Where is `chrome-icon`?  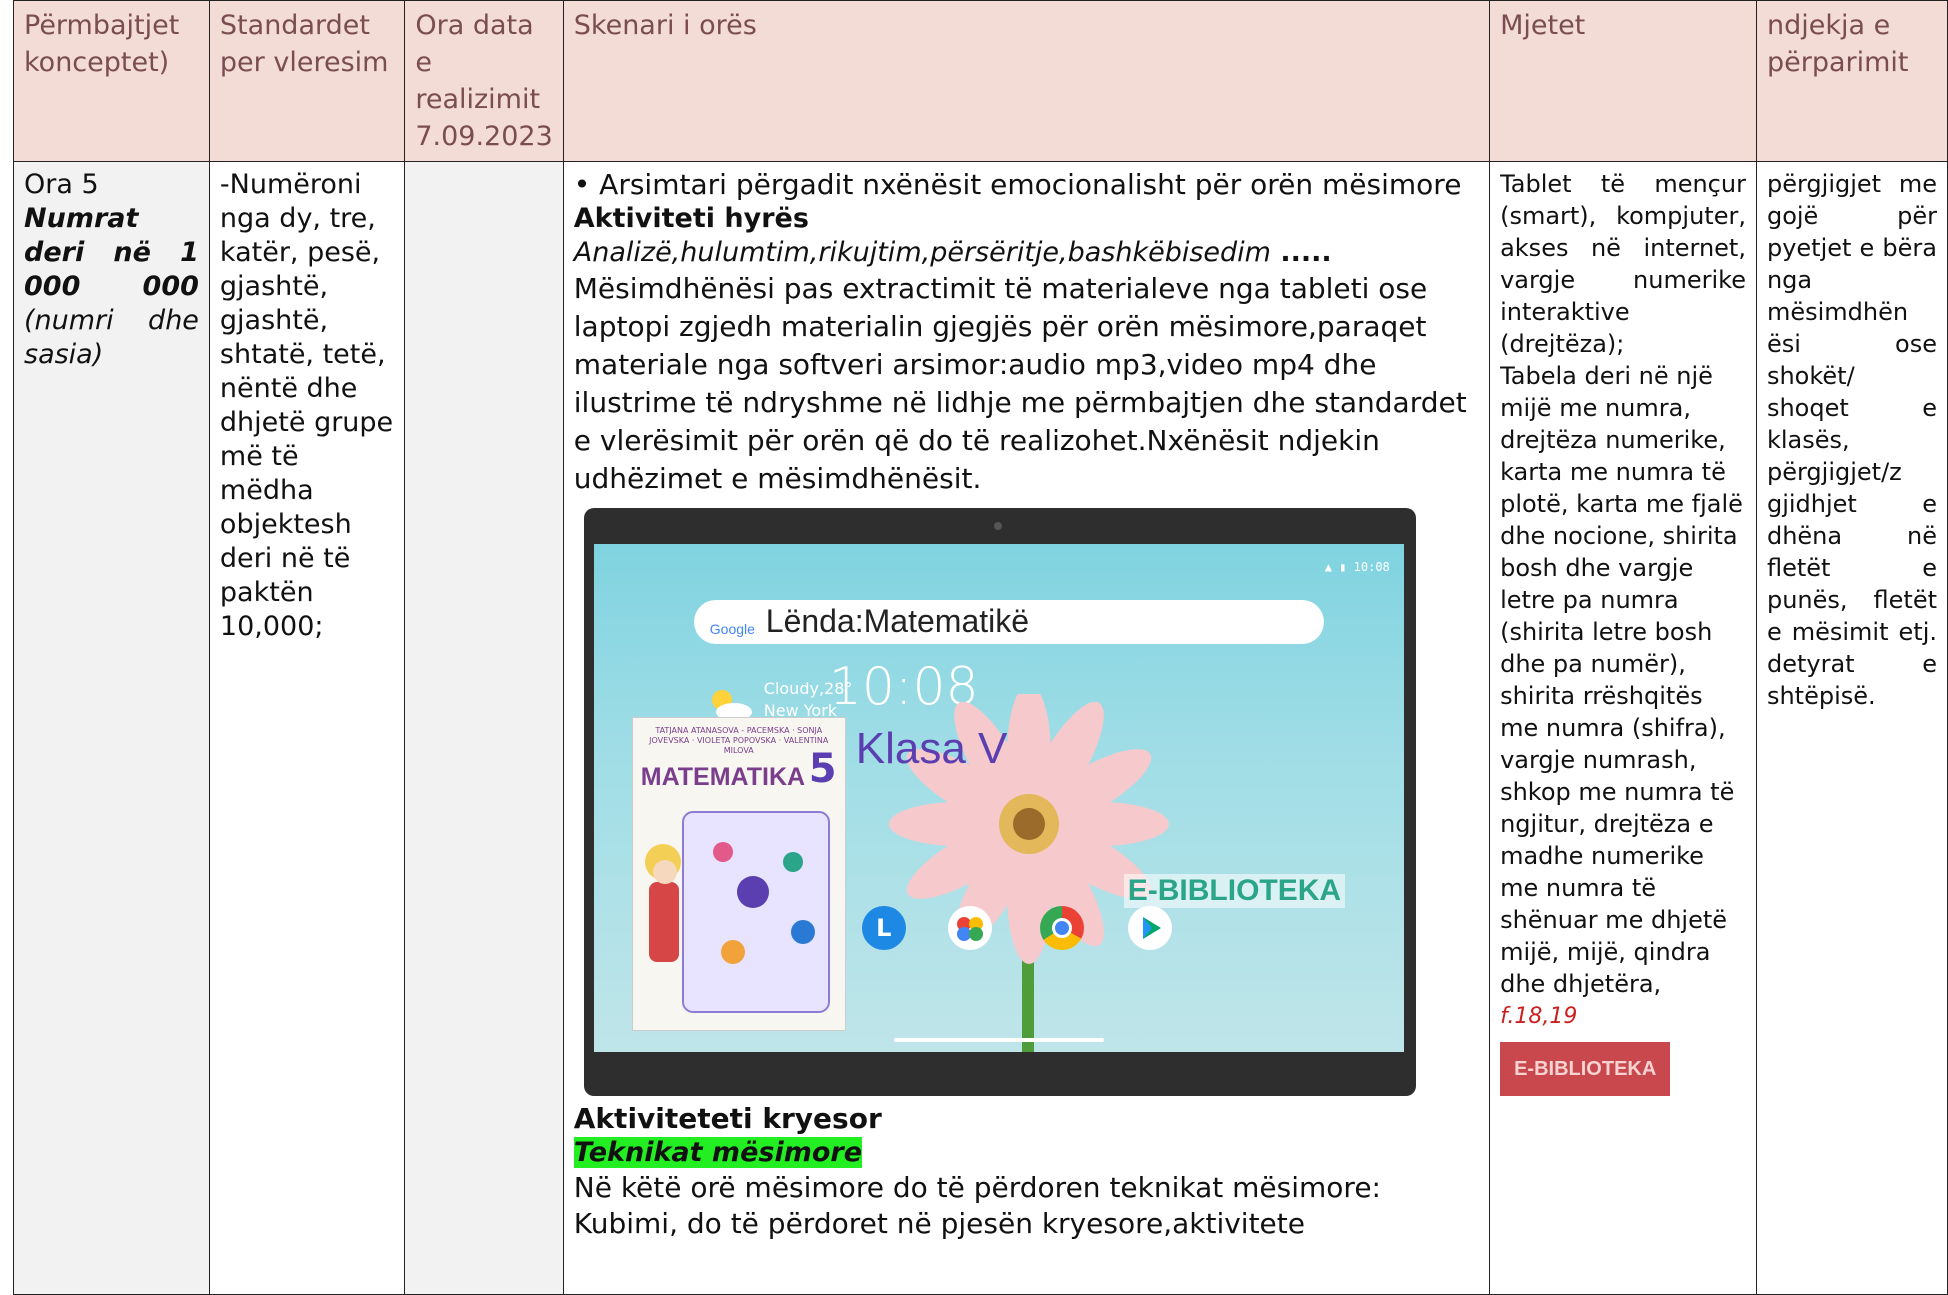
chrome-icon is located at coordinates (1061, 928).